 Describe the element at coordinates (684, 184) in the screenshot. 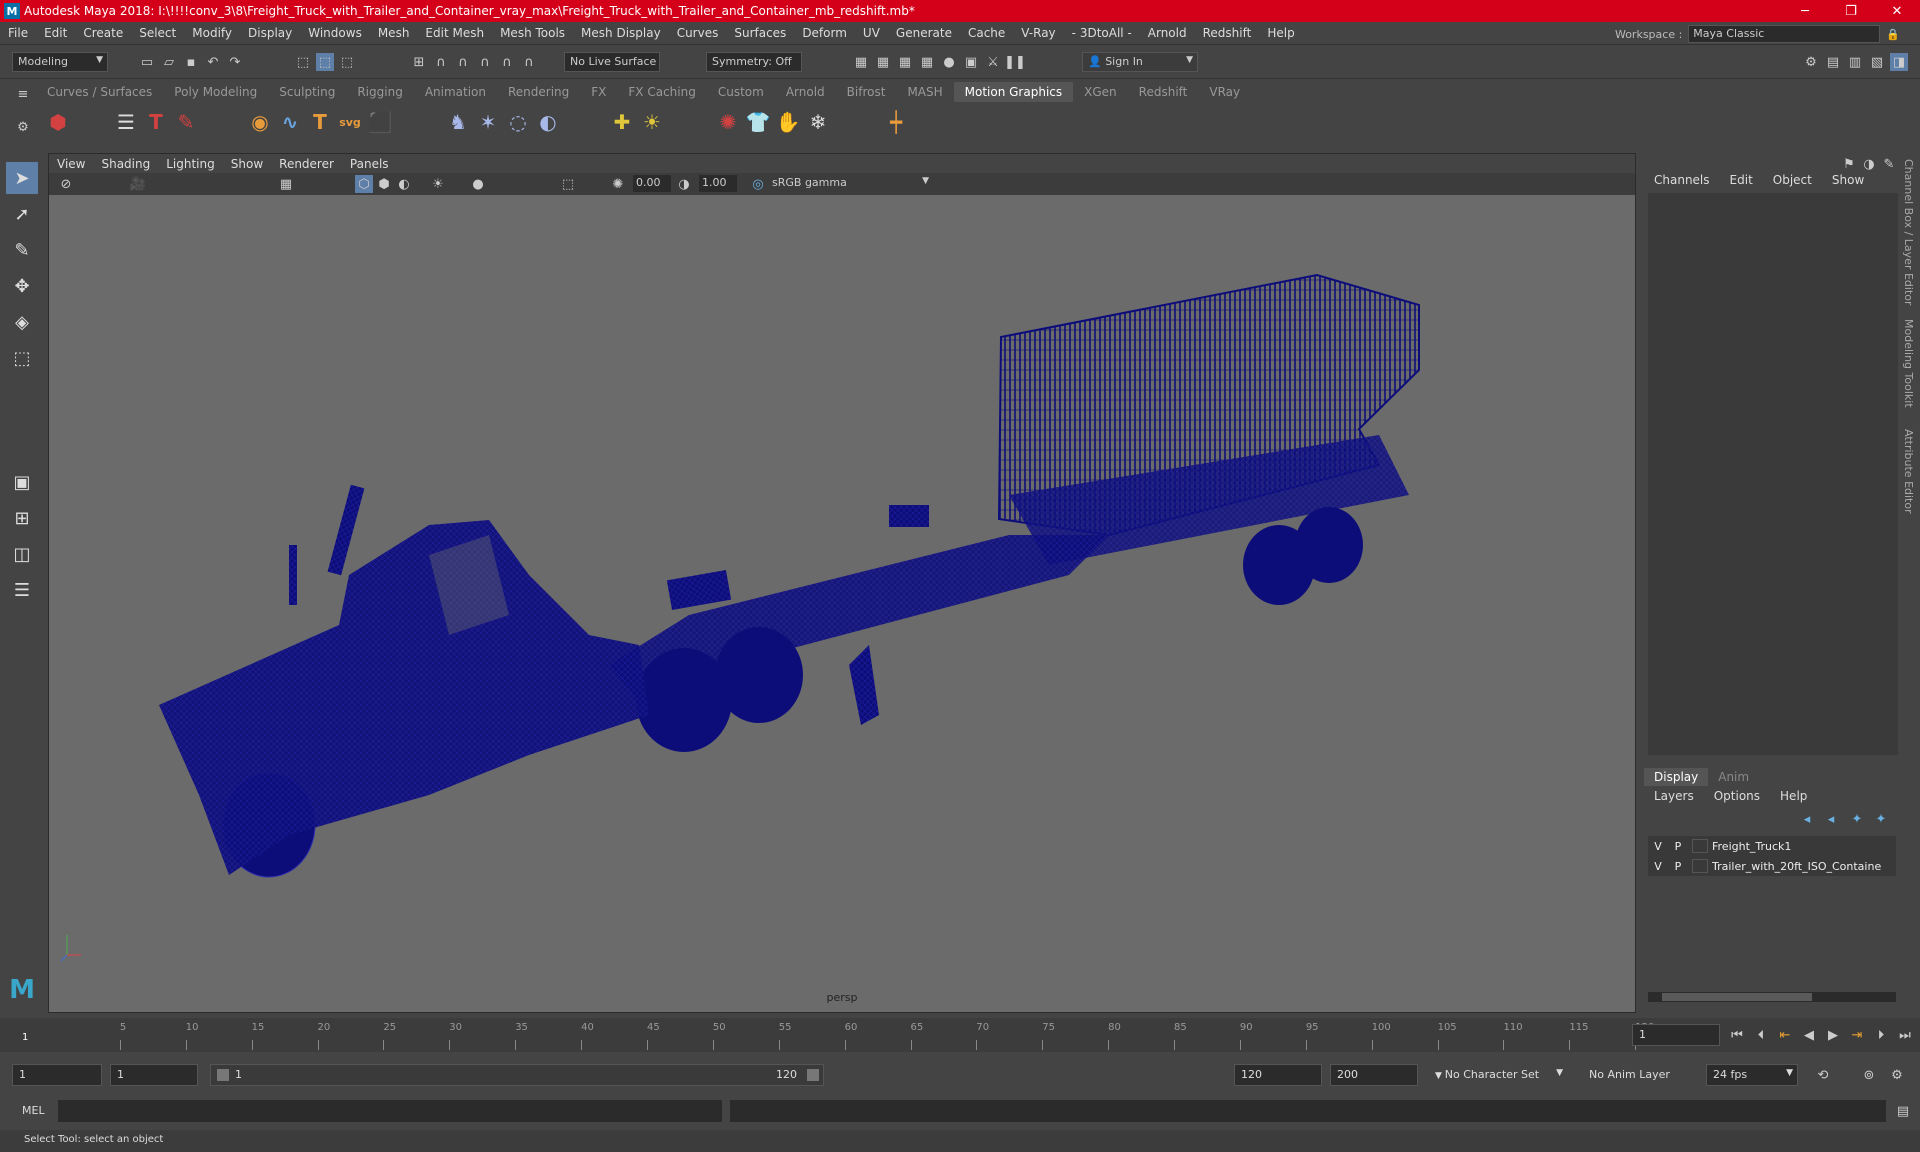

I see `gamma-icon: ◑` at that location.